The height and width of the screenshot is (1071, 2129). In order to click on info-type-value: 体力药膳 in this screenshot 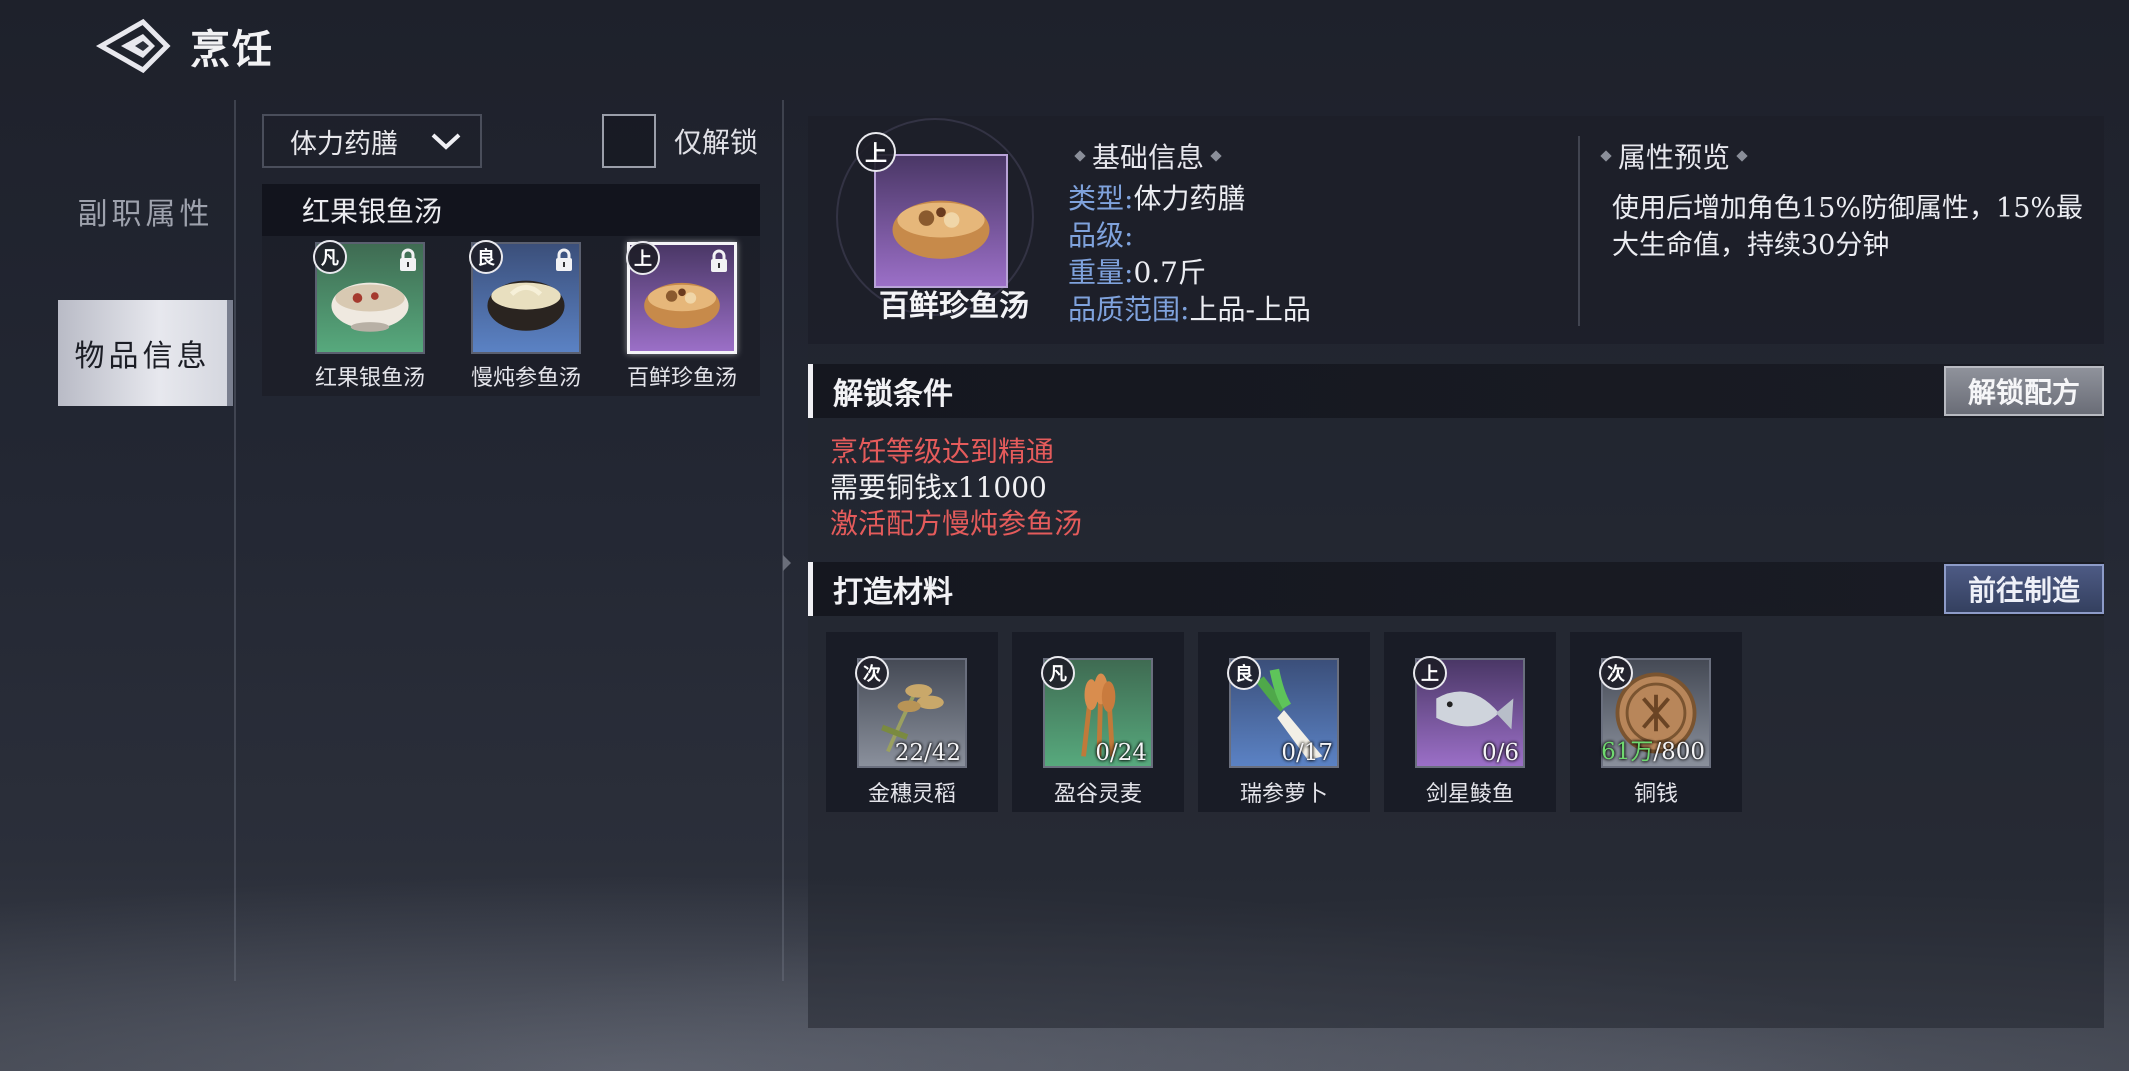, I will do `click(1189, 198)`.